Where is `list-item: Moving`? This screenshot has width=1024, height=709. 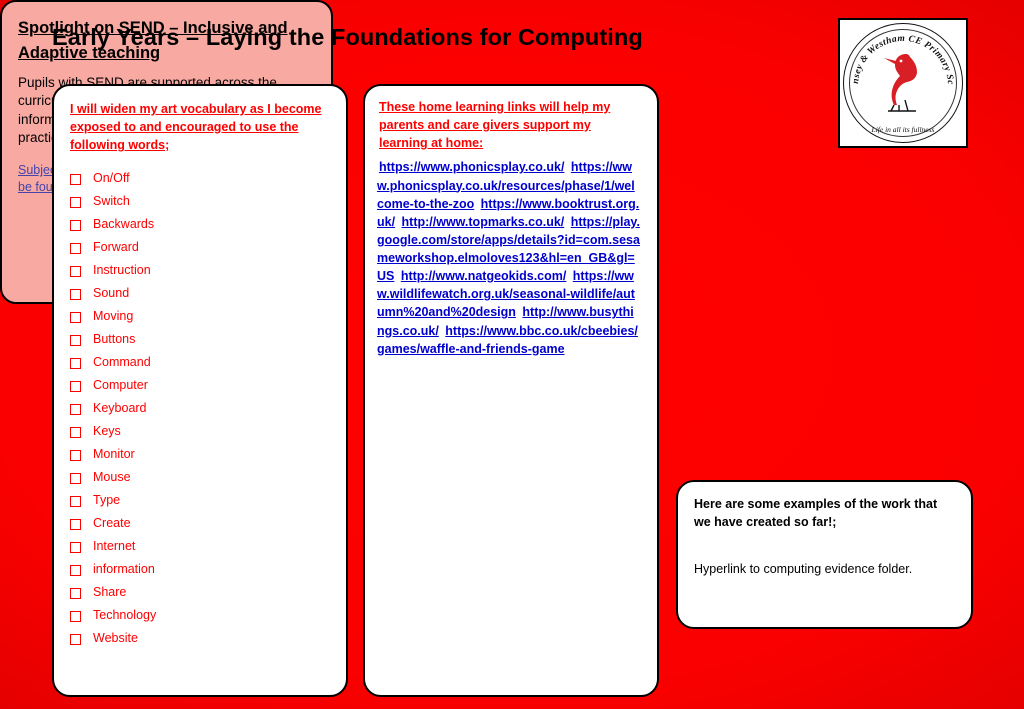 list-item: Moving is located at coordinates (200, 316).